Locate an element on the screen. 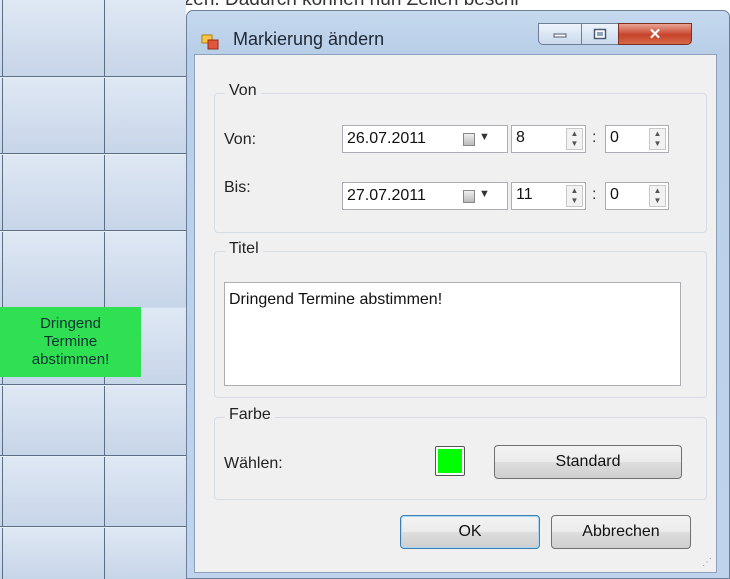 This screenshot has height=579, width=730. from-hour-value: 8 is located at coordinates (520, 137).